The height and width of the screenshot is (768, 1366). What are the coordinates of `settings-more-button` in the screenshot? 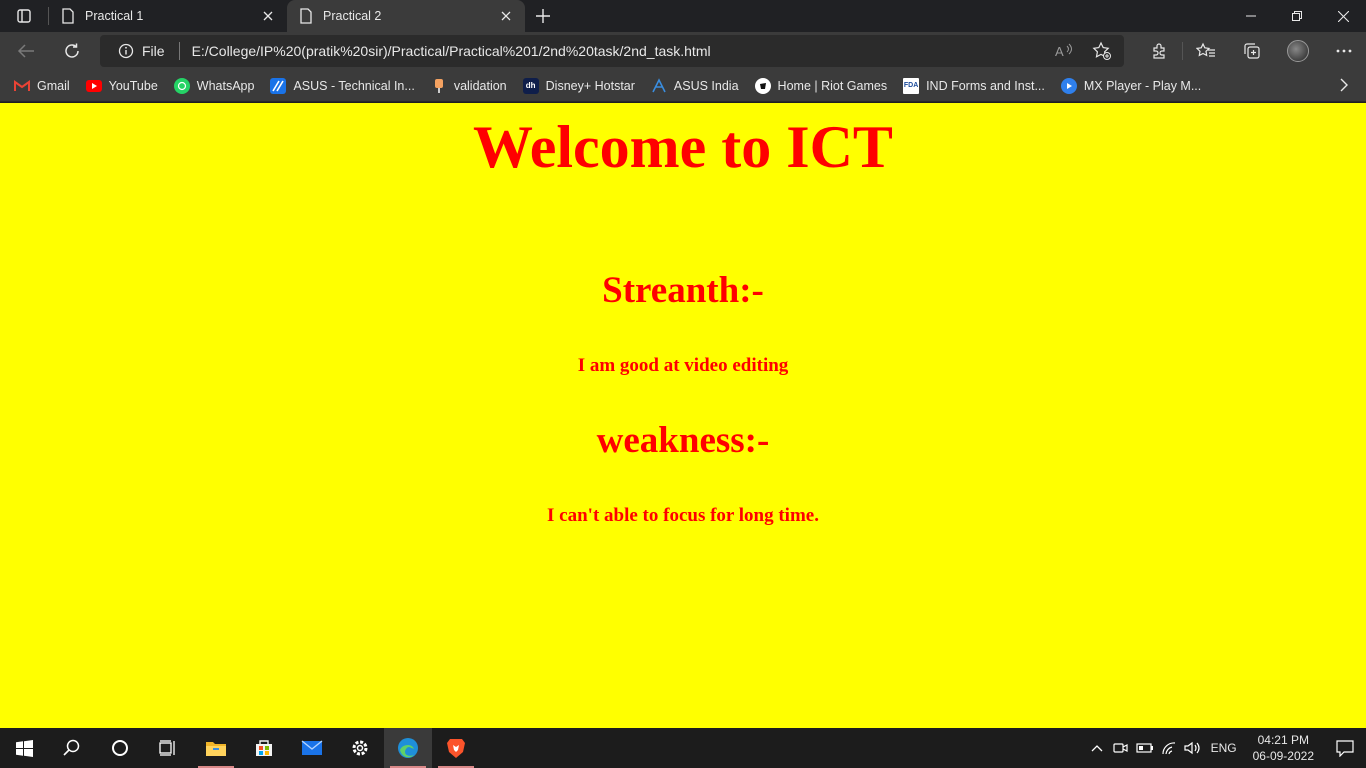 It's located at (1343, 51).